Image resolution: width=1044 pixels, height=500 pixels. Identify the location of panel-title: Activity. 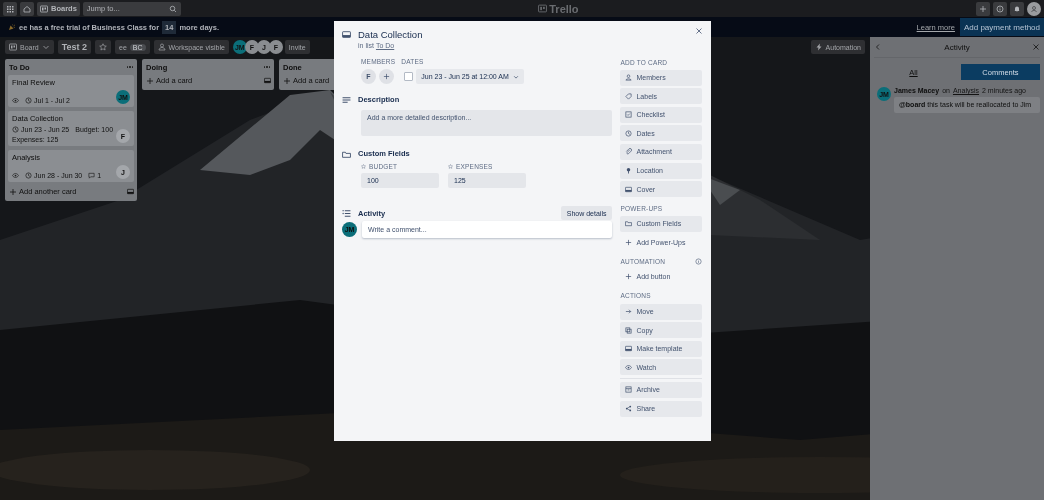
(957, 47).